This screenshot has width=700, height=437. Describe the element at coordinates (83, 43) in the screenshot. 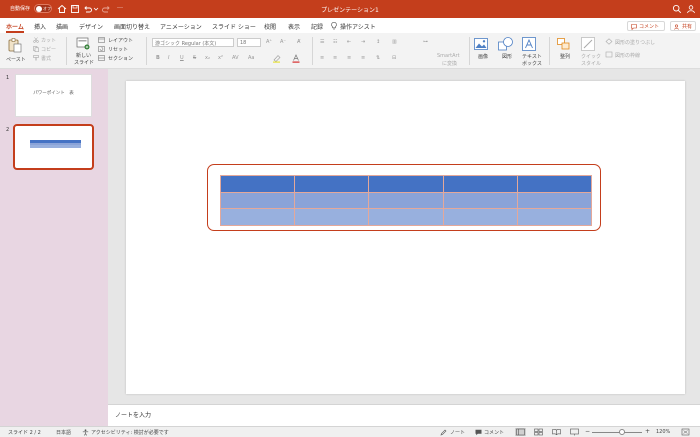

I see `new-slide-icon` at that location.